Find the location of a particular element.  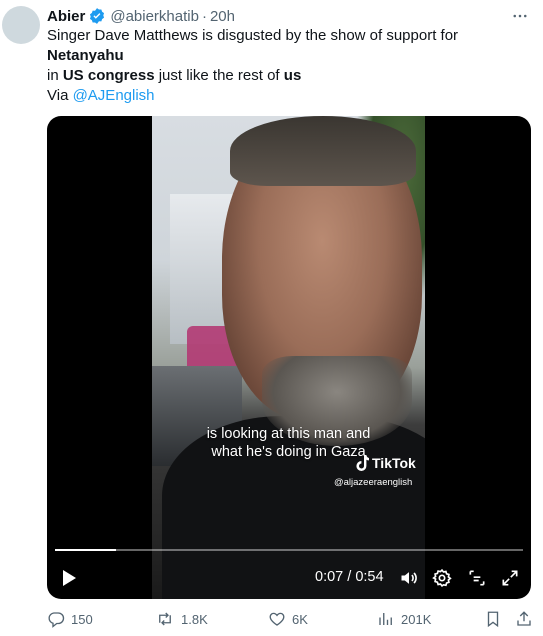

tweet-text-part: in is located at coordinates (55, 75).